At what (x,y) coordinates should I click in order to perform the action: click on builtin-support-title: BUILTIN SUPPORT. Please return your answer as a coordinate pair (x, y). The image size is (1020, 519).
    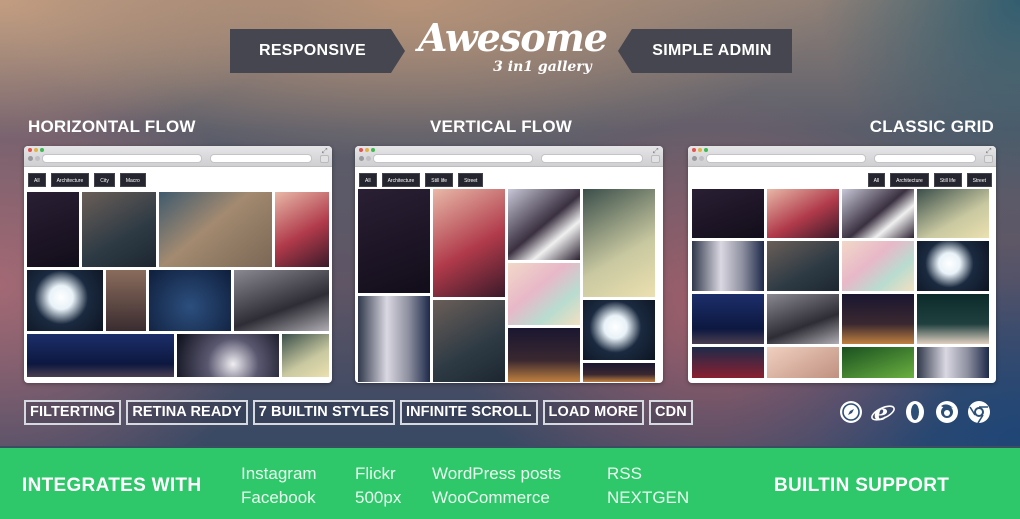
    Looking at the image, I should click on (862, 485).